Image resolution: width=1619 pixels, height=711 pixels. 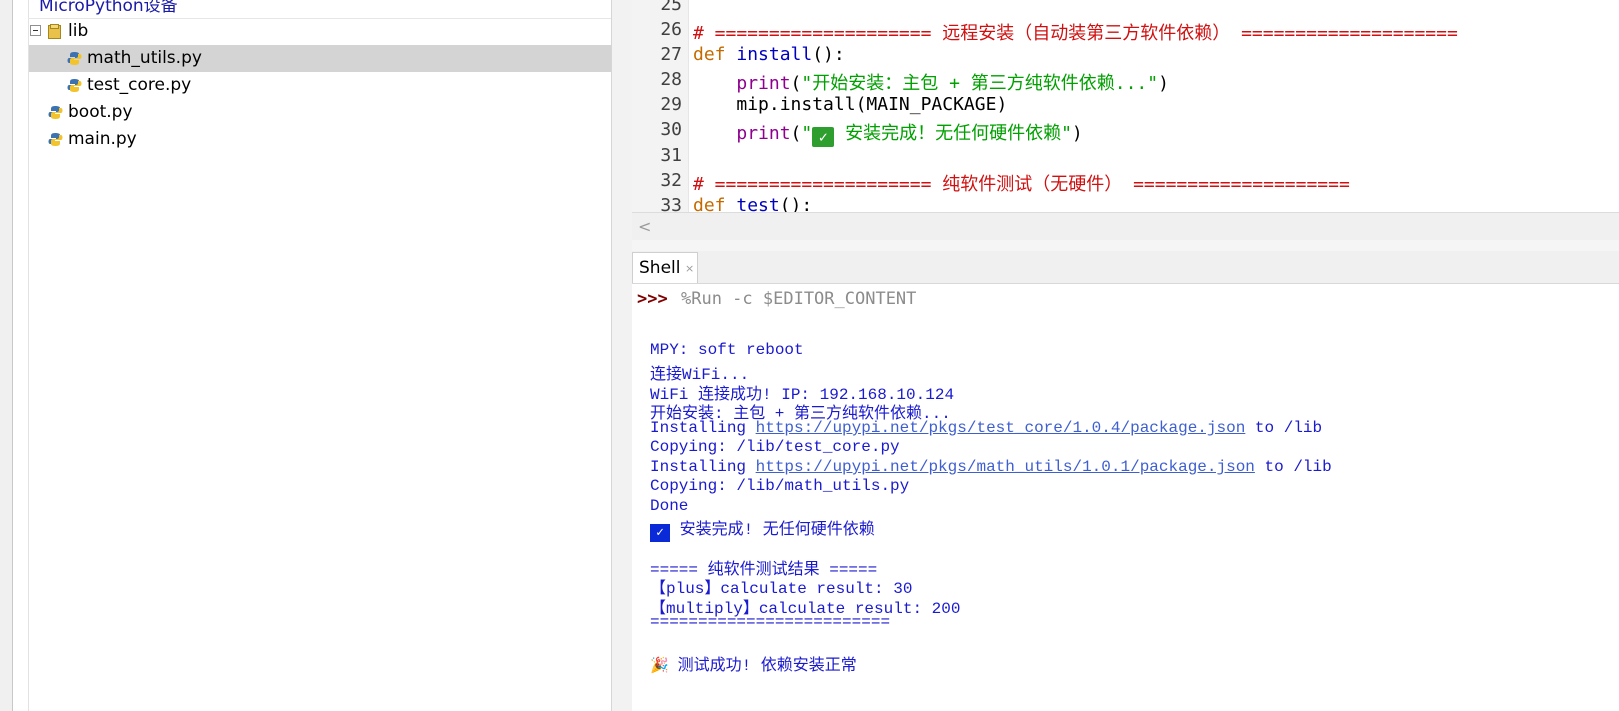 I want to click on horizontal-scrollbar: <, so click(x=1125, y=226).